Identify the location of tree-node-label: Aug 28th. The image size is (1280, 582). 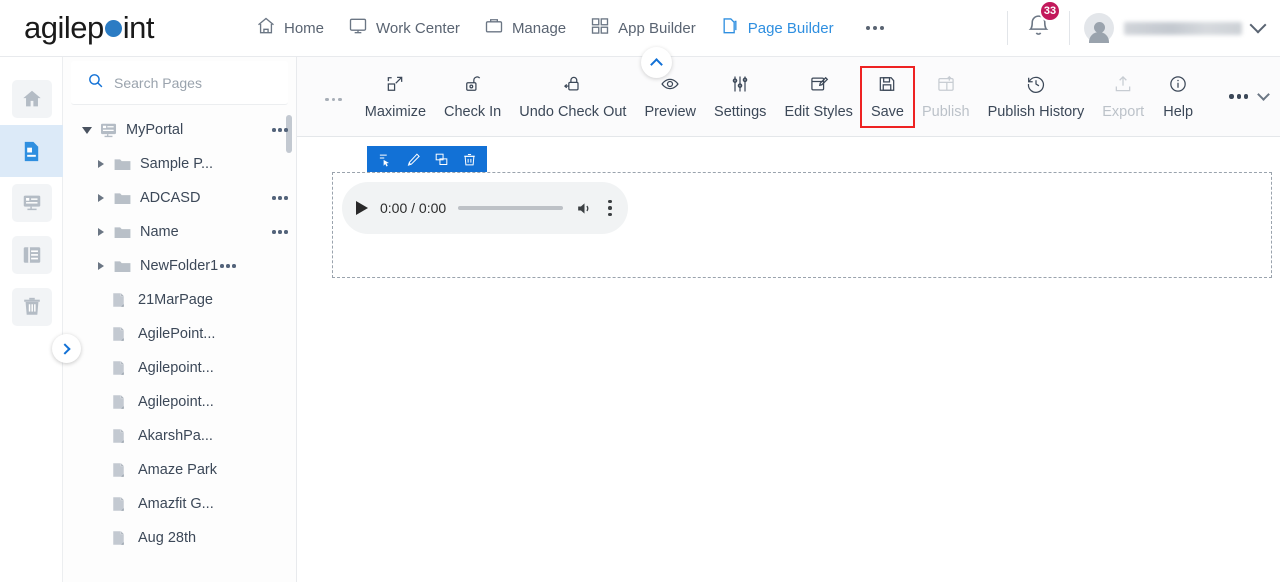
(167, 538).